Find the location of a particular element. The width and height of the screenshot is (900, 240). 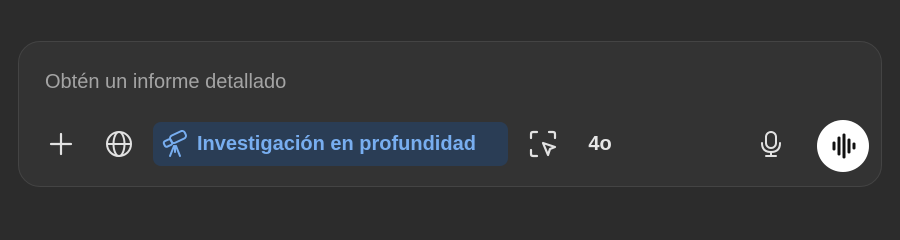

voice-mode-button is located at coordinates (843, 146).